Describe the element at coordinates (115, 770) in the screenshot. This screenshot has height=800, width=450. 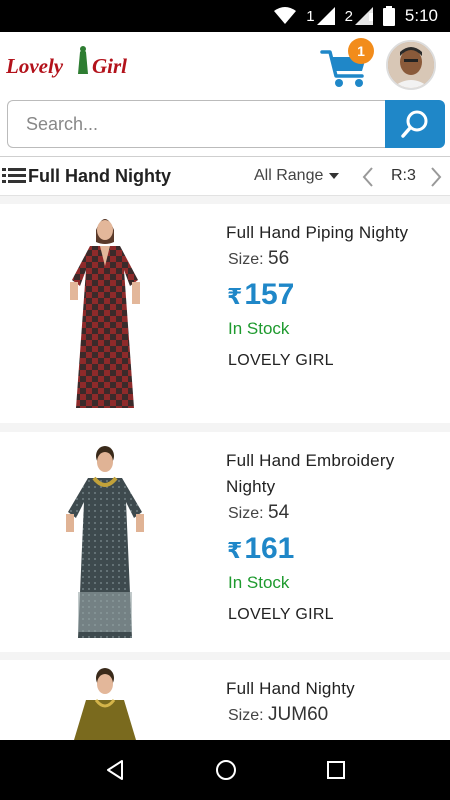
I see `back-icon` at that location.